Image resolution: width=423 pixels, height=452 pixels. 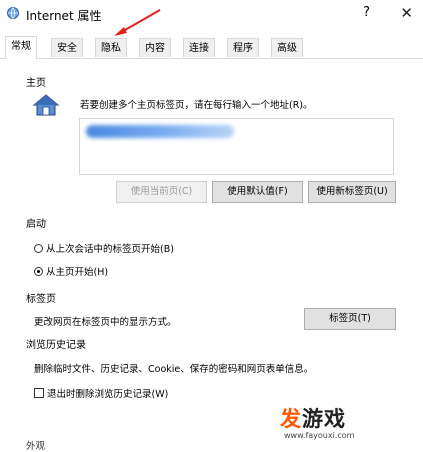 I want to click on delete-history-on-exit: 退出时删除浏览历史记录(W), so click(x=101, y=393).